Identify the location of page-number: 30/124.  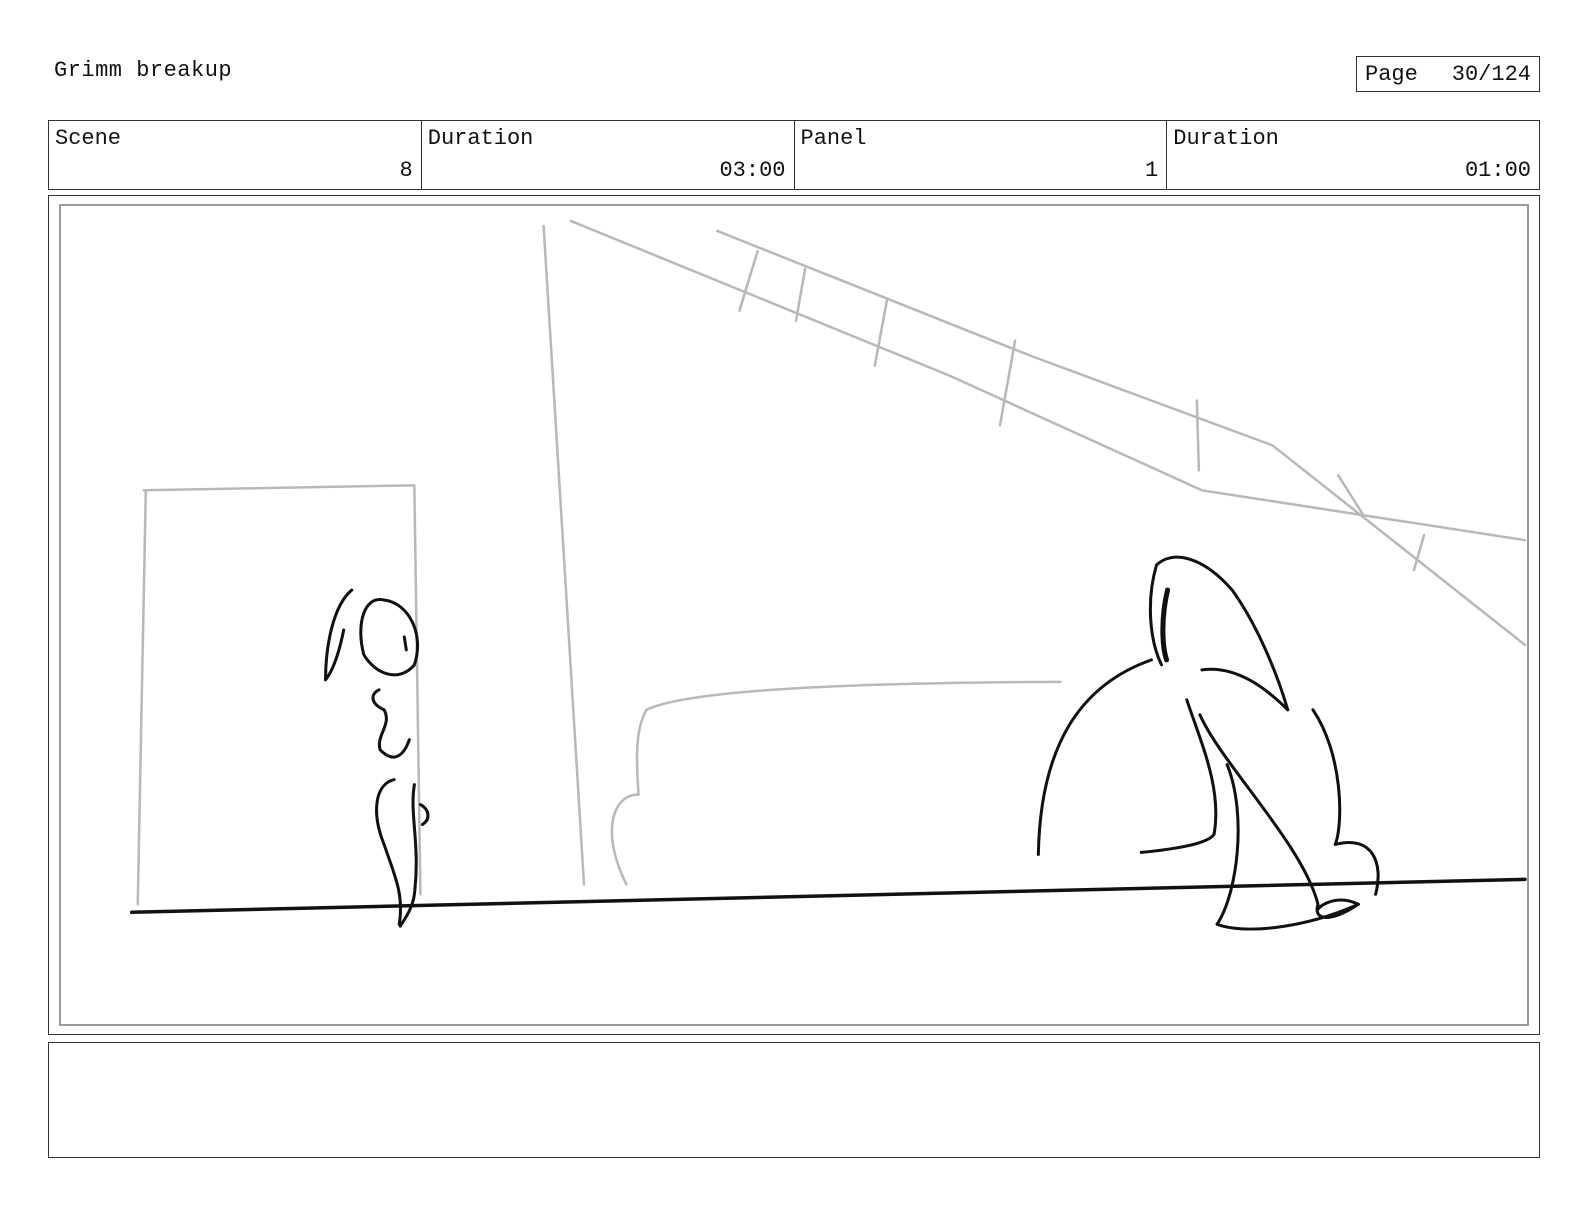
(1491, 74).